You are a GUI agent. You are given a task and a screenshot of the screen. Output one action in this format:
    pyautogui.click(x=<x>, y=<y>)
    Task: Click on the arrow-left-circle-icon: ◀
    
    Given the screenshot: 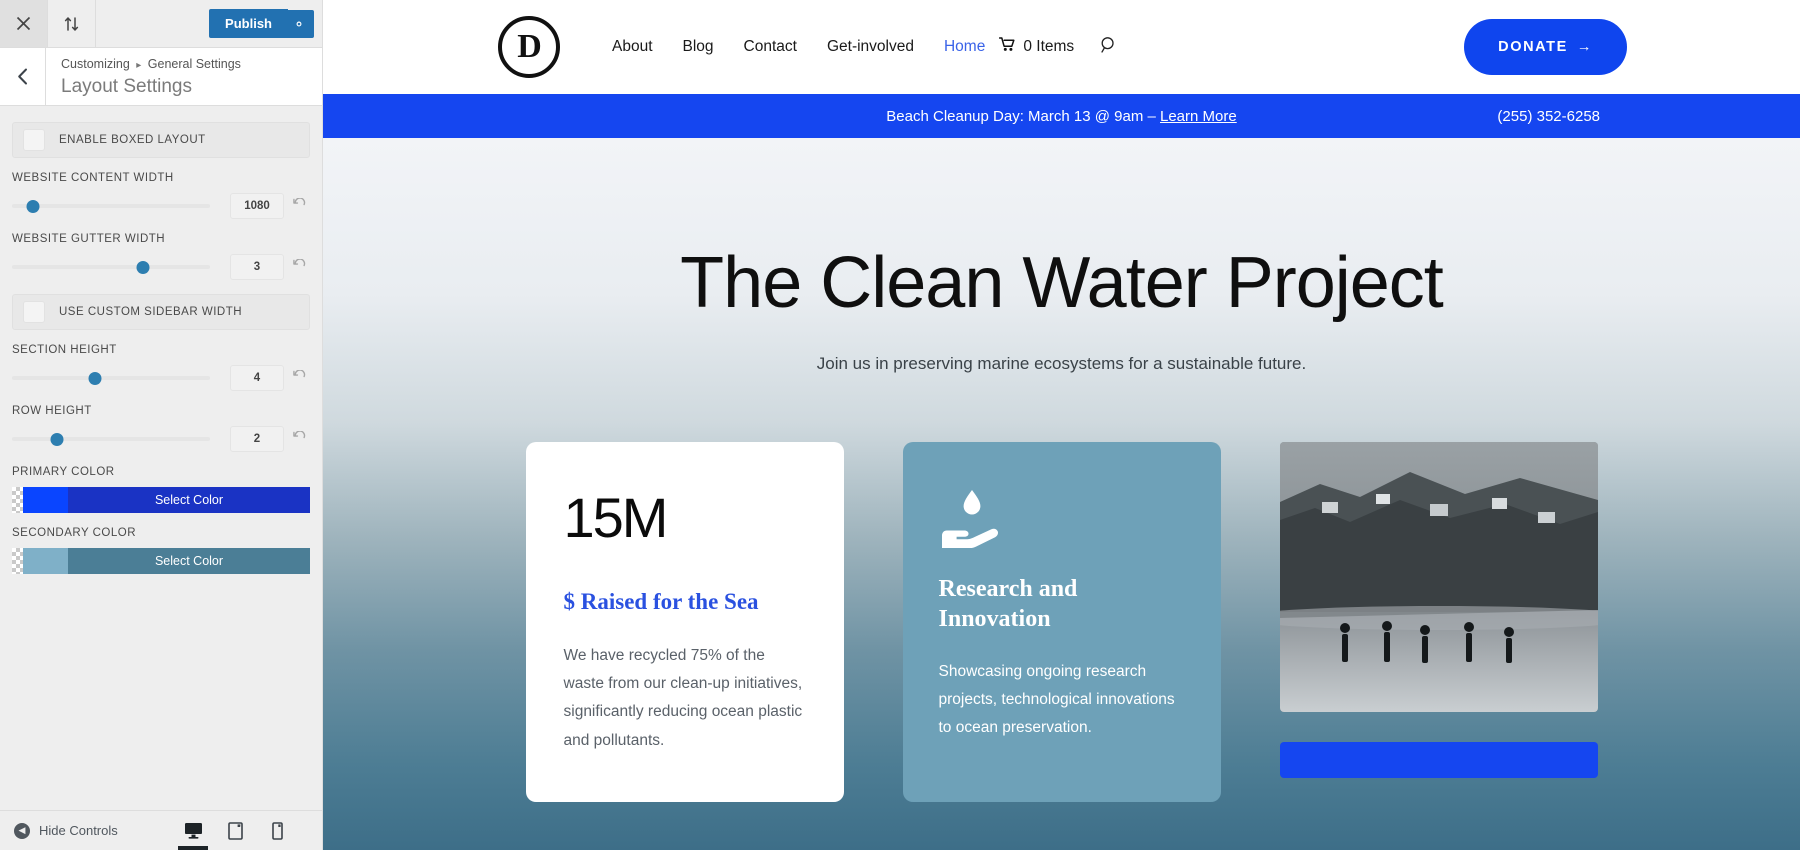 What is the action you would take?
    pyautogui.click(x=22, y=830)
    